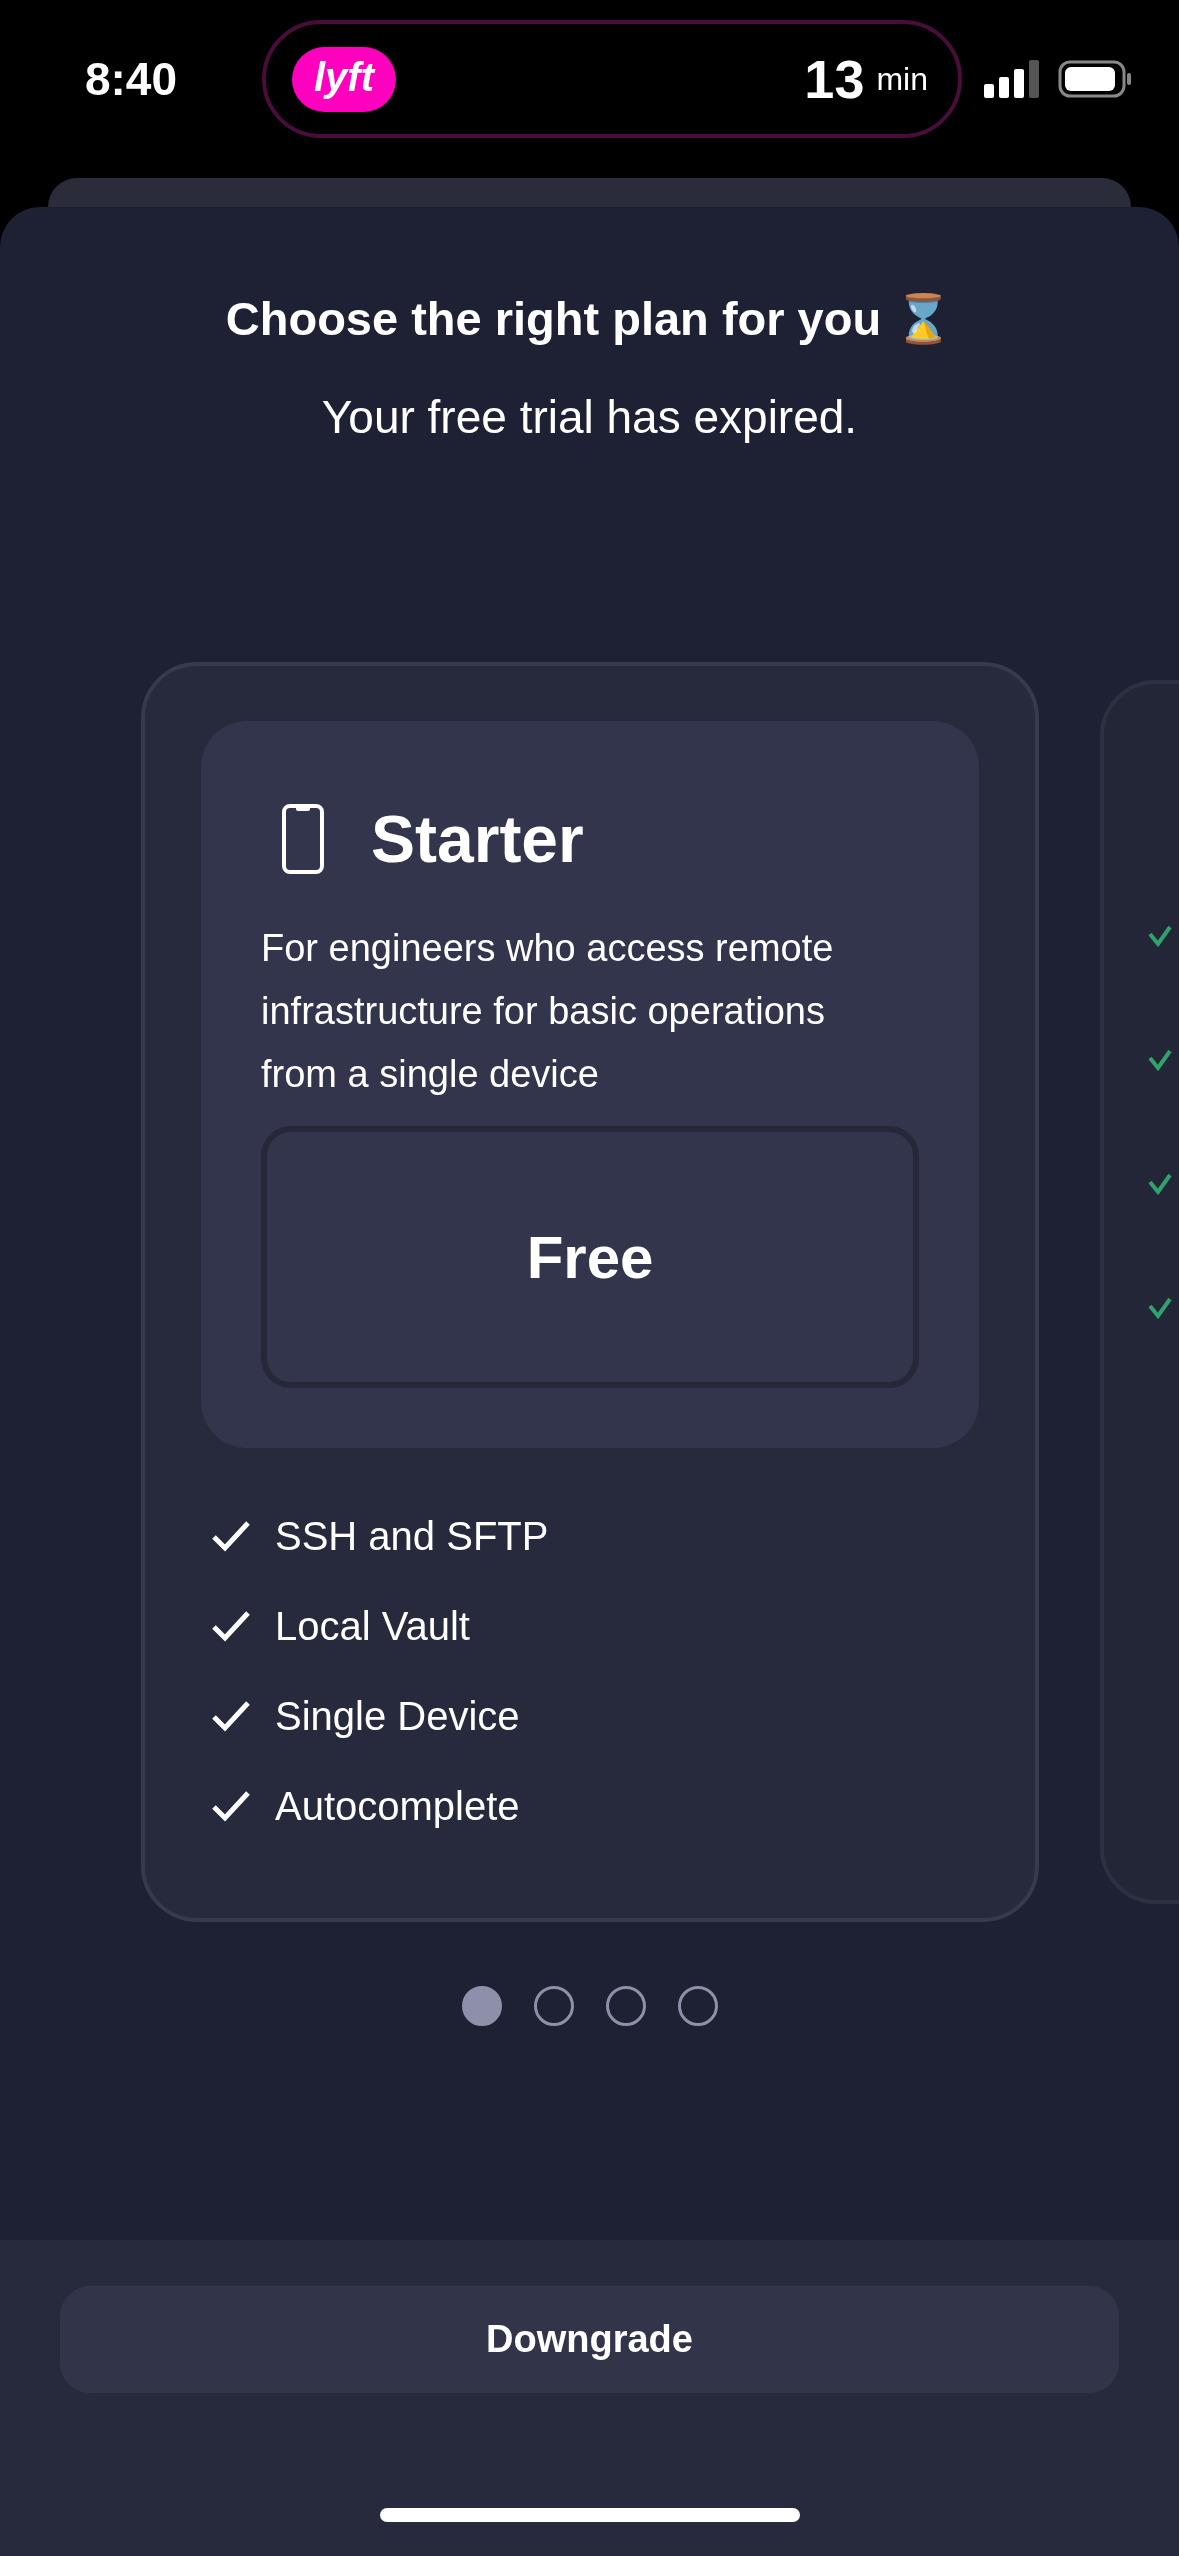 The width and height of the screenshot is (1179, 2556). I want to click on eta-unit: min, so click(902, 79).